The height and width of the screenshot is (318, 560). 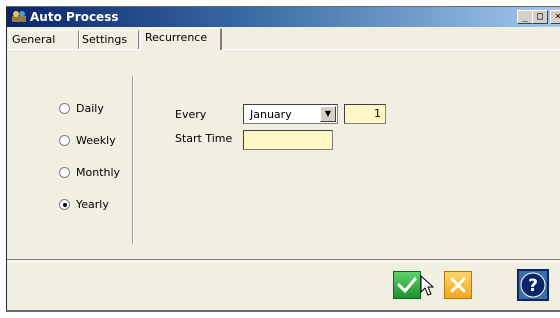 I want to click on title-bar: Auto Process _ □ ×, so click(x=283, y=17).